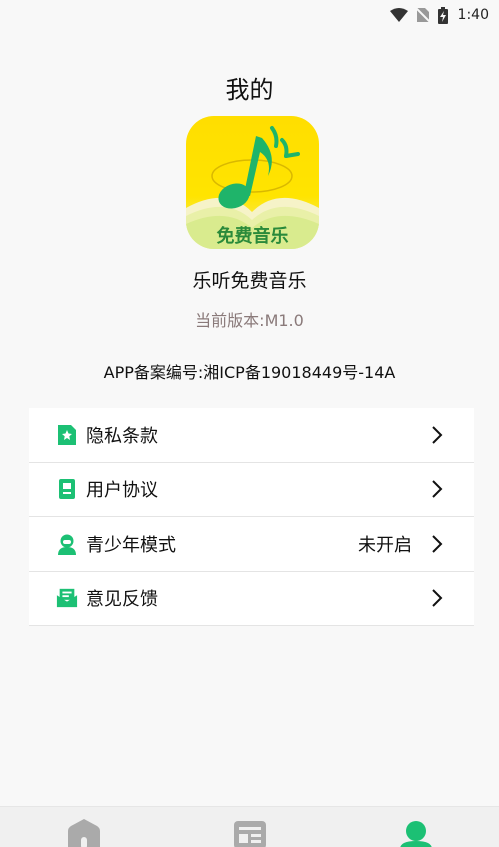 This screenshot has height=847, width=499. I want to click on tab-home, so click(84, 833).